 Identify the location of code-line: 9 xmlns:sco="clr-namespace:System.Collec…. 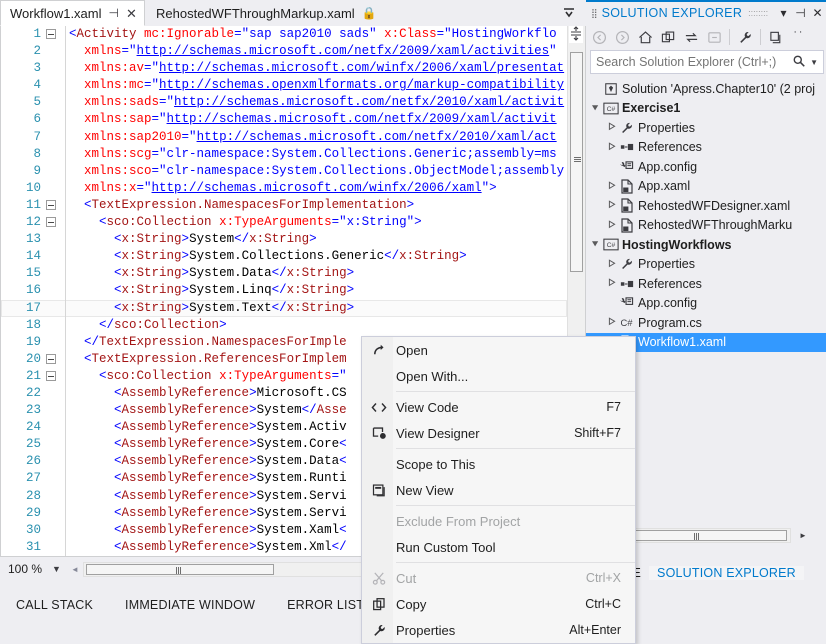
(284, 171).